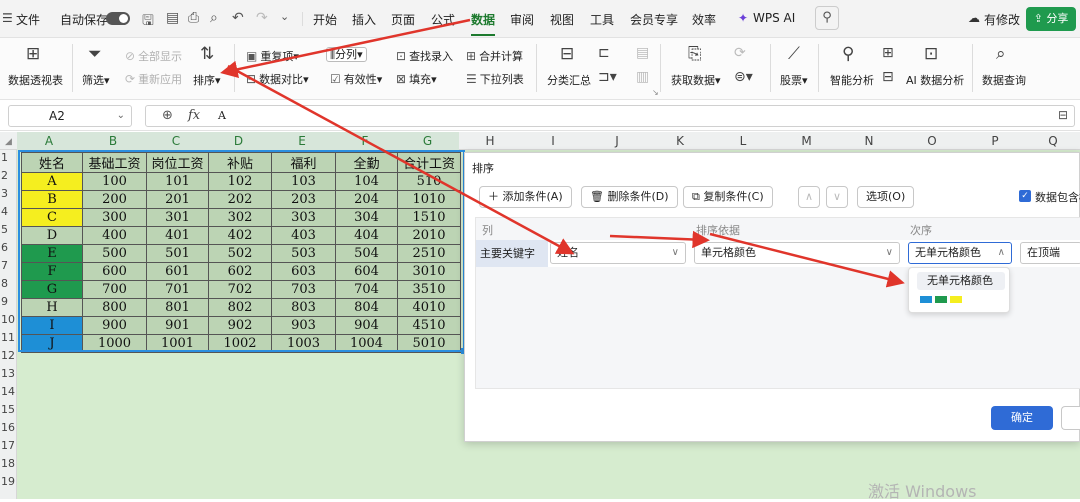 This screenshot has height=502, width=1080. I want to click on move-down-button: ∨, so click(837, 197).